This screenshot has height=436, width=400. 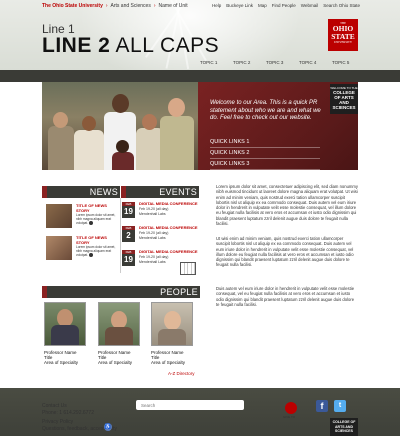 I want to click on topic-nav: TOPIC 1 TOPIC 2 TOPIC 3 TOPIC 4 TOPIC 5, so click(x=282, y=62).